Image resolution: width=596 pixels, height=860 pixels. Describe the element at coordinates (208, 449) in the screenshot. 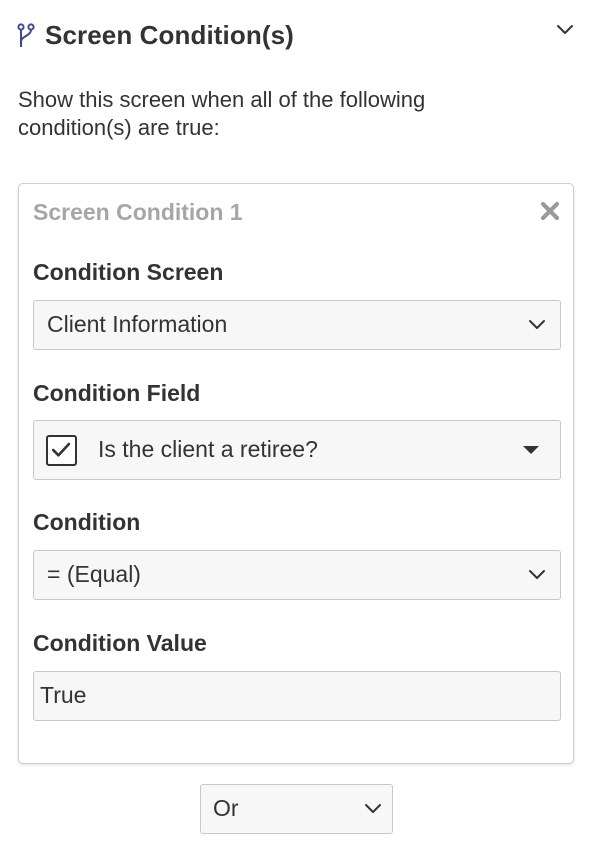

I see `condition-field-value: Is the client a retiree?` at that location.